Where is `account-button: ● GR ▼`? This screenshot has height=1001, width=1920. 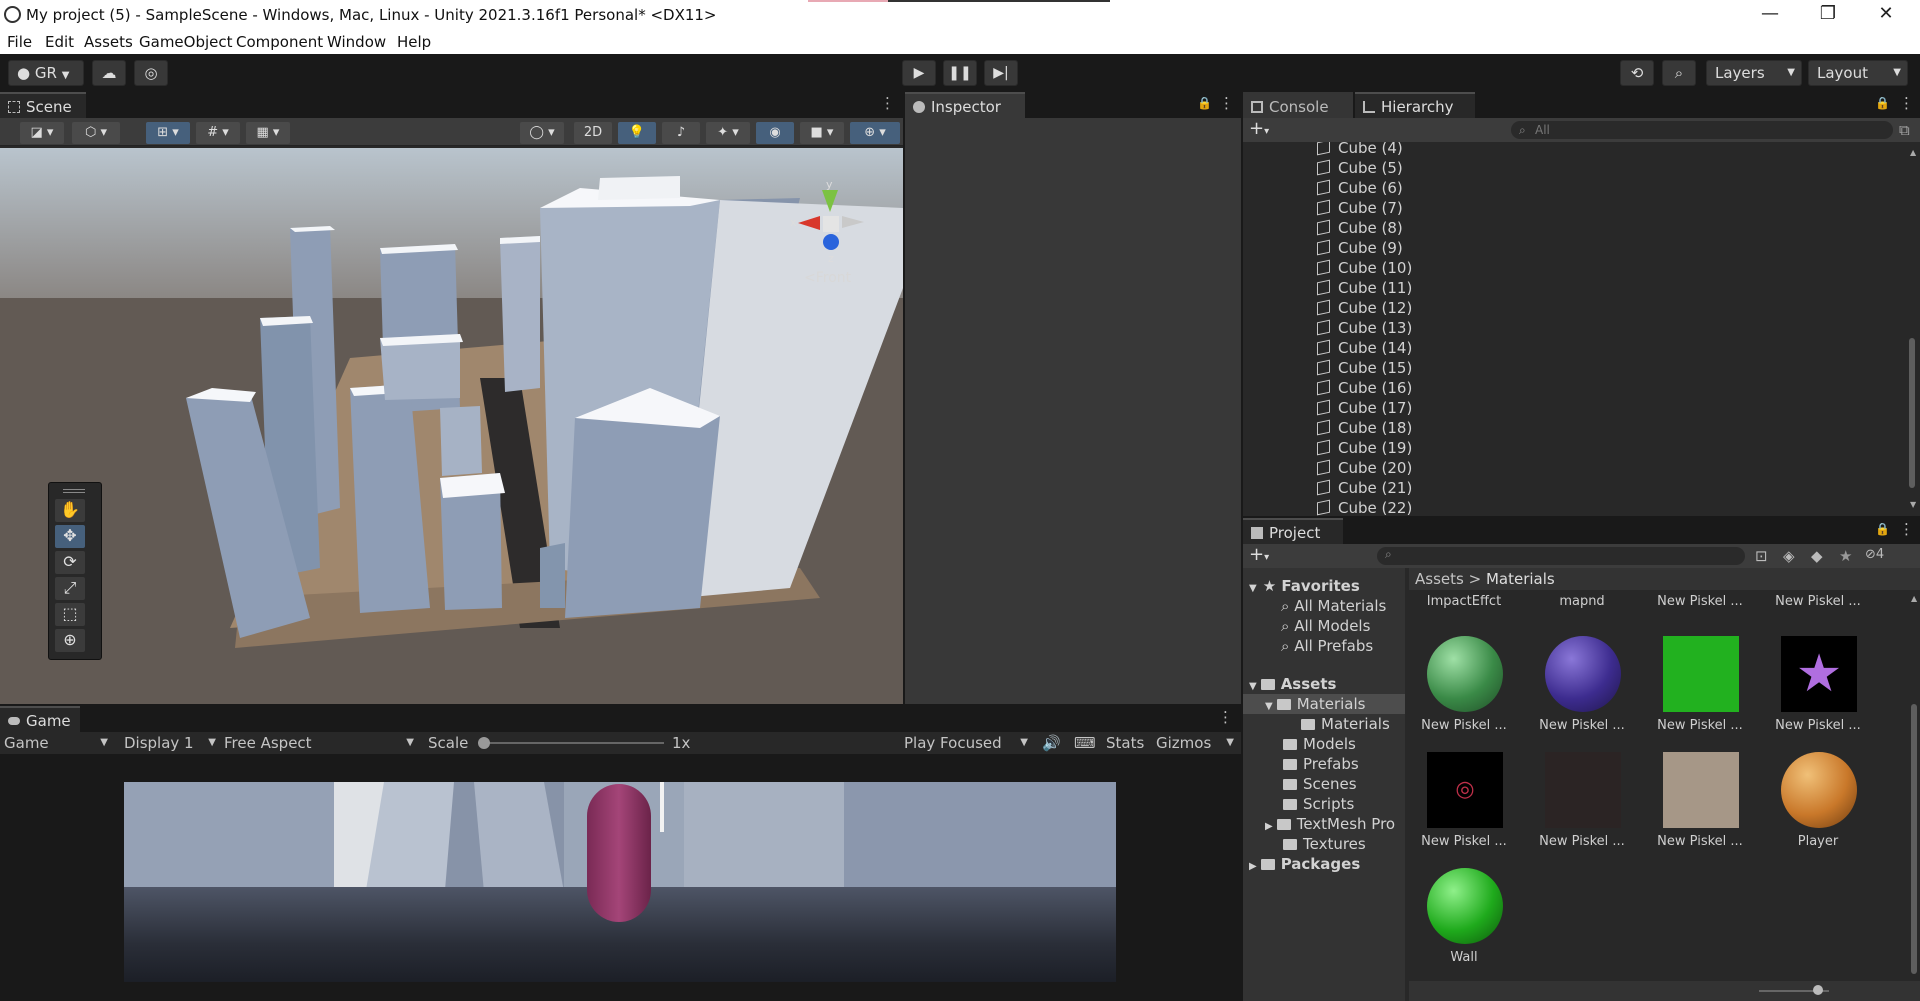 account-button: ● GR ▼ is located at coordinates (46, 73).